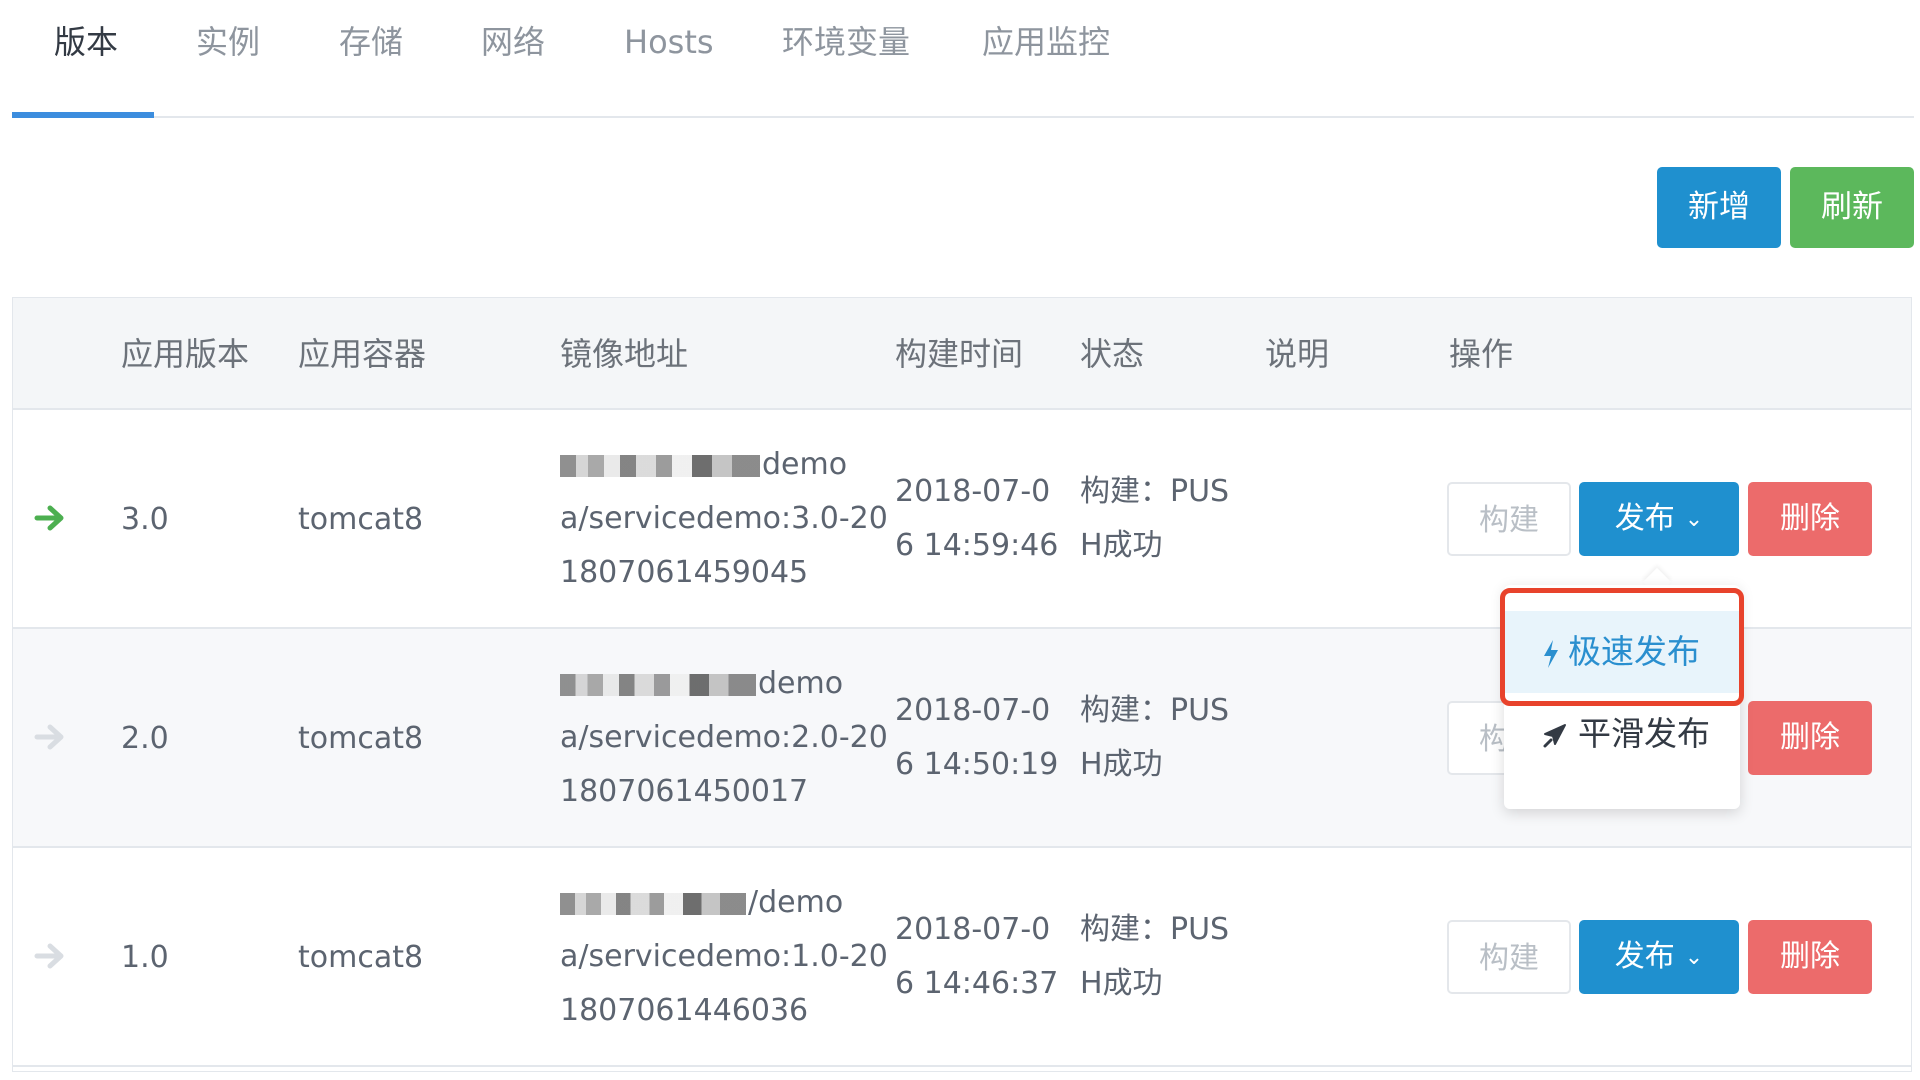  I want to click on table-header: 应用版本 应用容器 镜像地址 构建时间 状态 说明 操作, so click(962, 354).